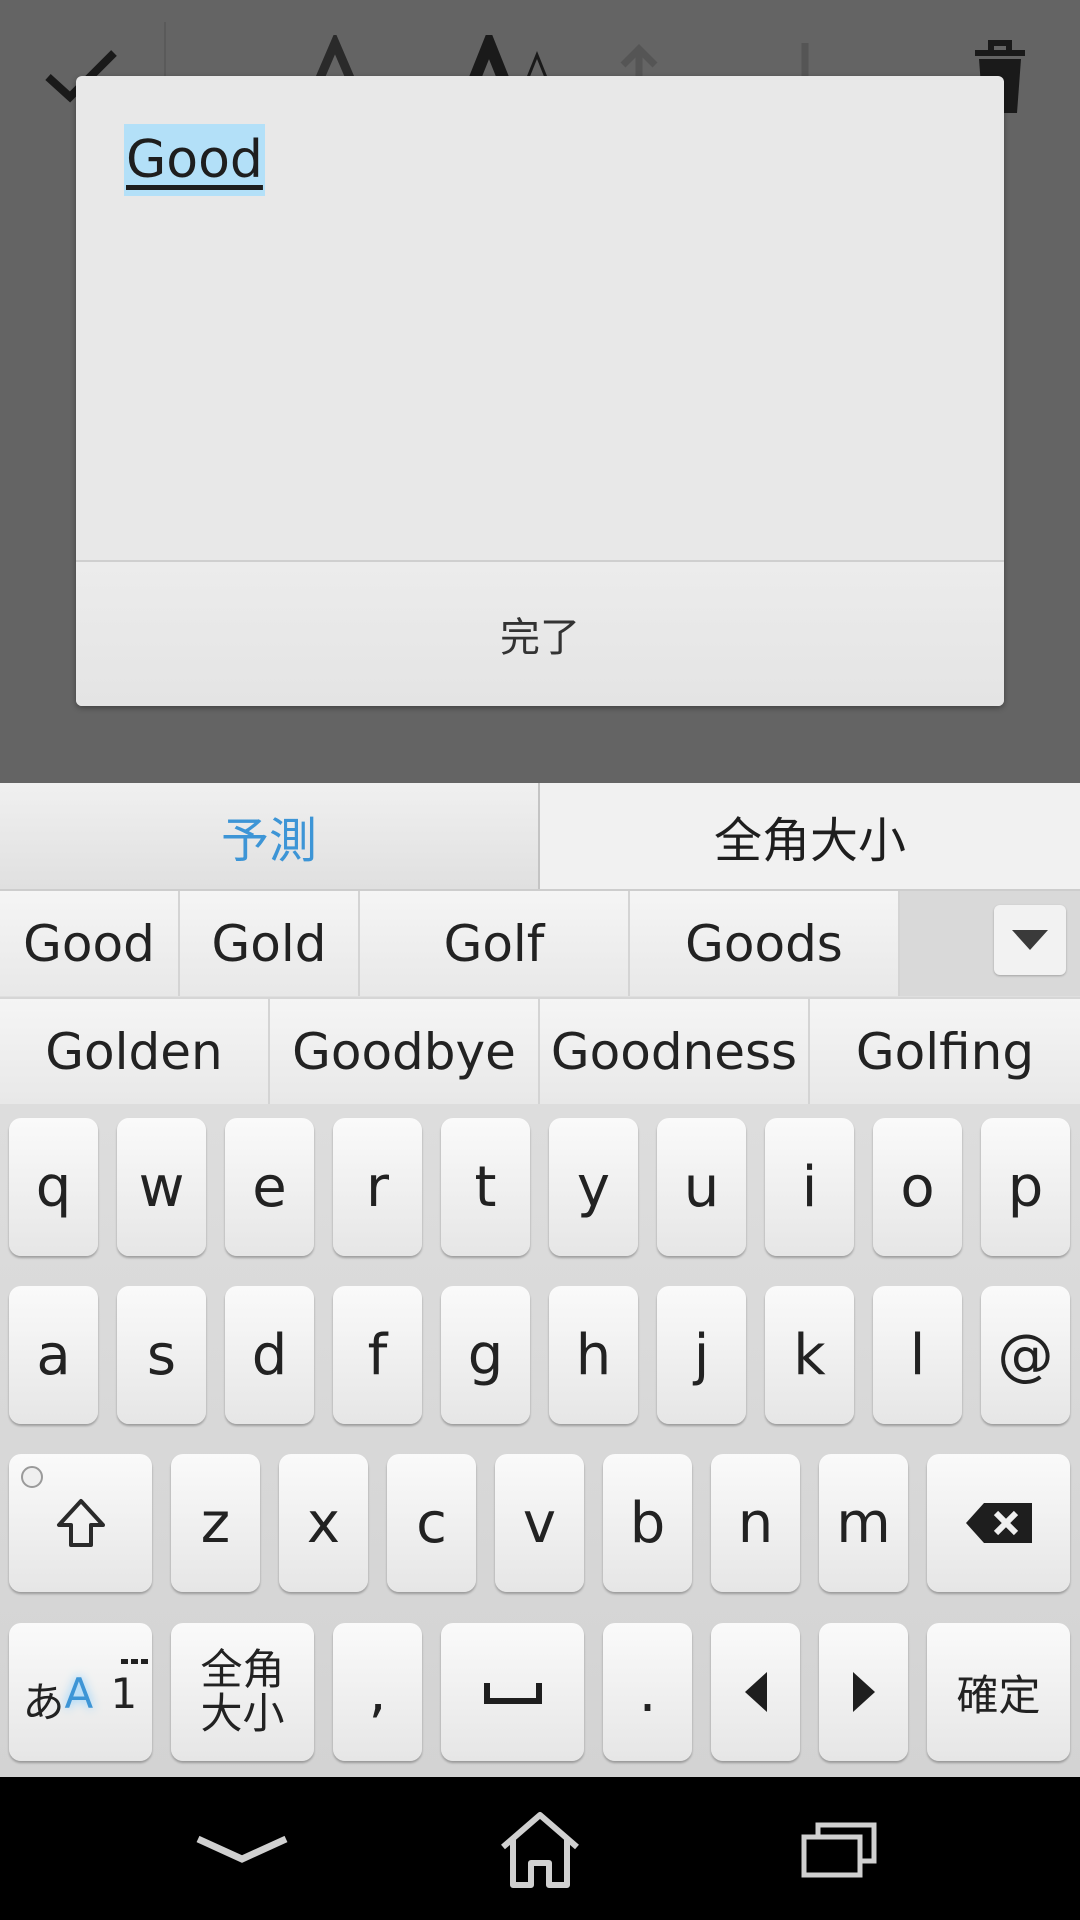 The image size is (1080, 1920). I want to click on shift-icon, so click(80, 1523).